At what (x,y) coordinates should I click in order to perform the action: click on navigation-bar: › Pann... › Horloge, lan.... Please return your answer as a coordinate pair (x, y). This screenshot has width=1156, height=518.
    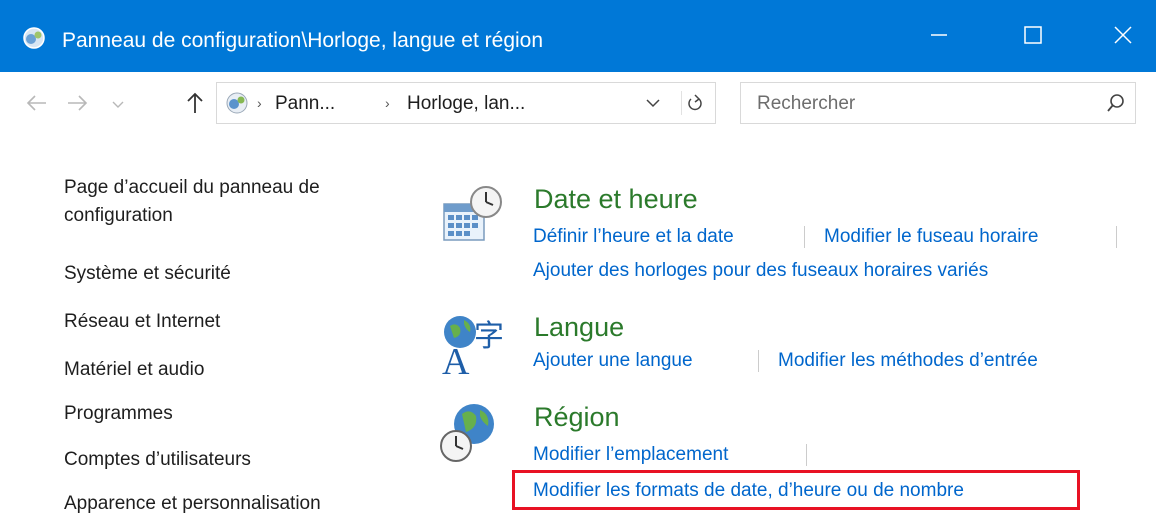
    Looking at the image, I should click on (578, 106).